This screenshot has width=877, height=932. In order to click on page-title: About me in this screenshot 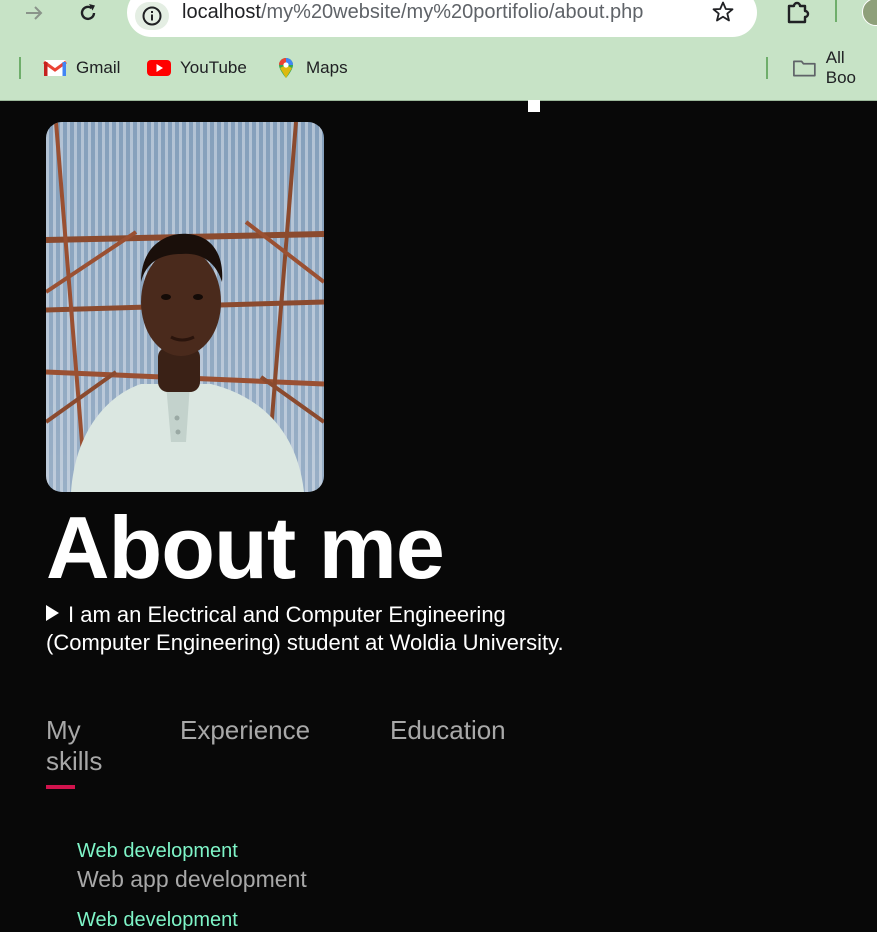, I will do `click(245, 547)`.